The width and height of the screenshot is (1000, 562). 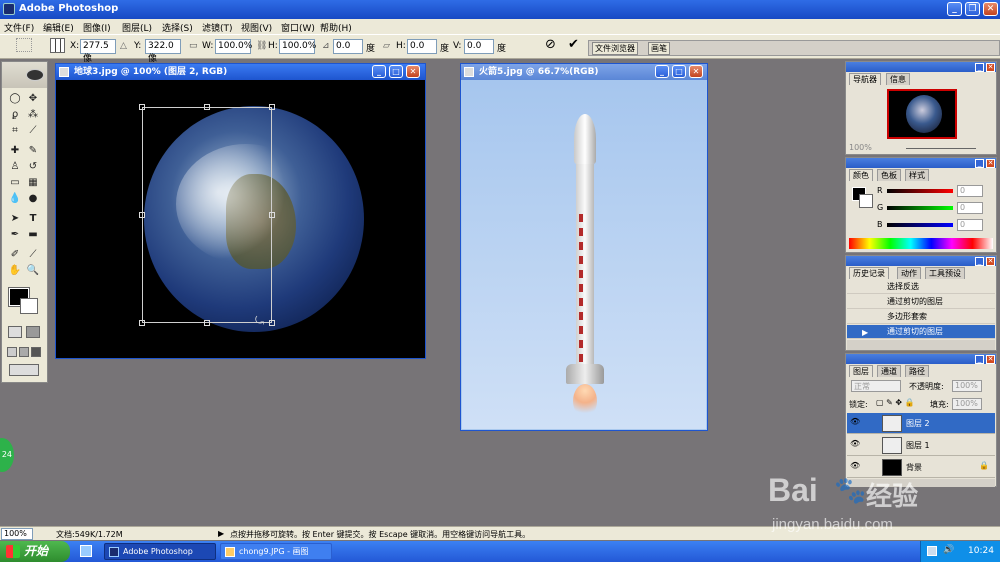 I want to click on document-rocket-titlebar: 火箭5.jpg @ 66.7%(RGB), so click(x=584, y=72).